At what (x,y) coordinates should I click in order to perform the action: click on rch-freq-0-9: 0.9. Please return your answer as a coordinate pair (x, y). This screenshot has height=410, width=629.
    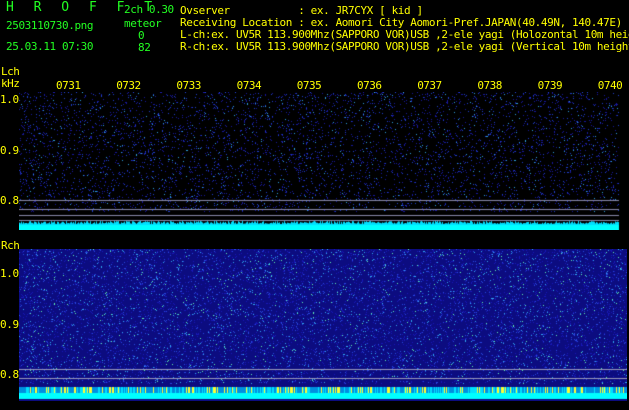
    Looking at the image, I should click on (9, 324).